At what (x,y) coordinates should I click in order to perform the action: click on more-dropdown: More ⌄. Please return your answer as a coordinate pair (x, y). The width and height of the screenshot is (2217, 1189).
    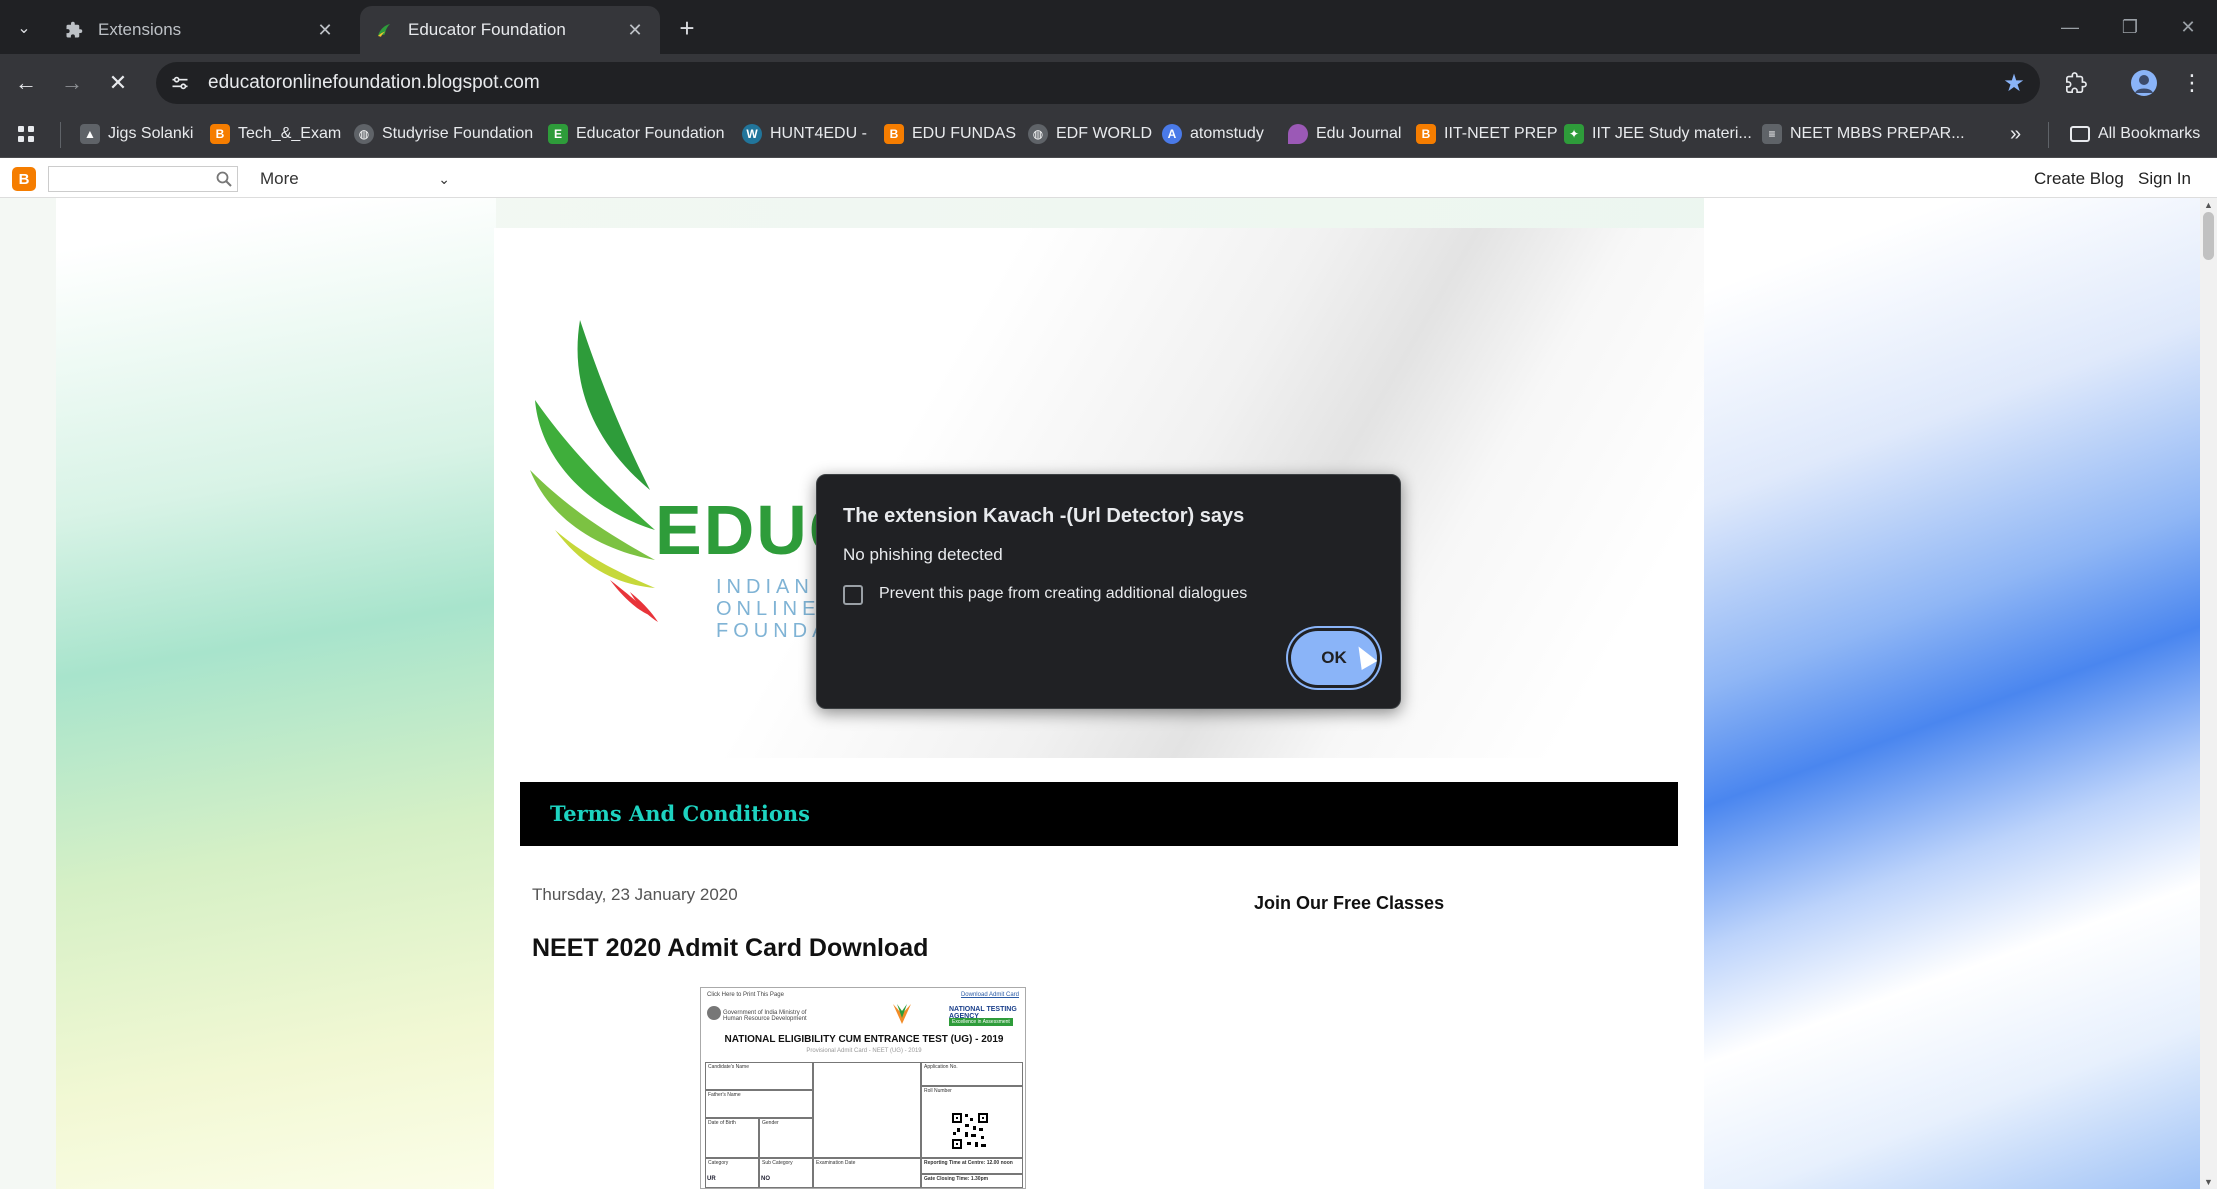
    Looking at the image, I should click on (355, 179).